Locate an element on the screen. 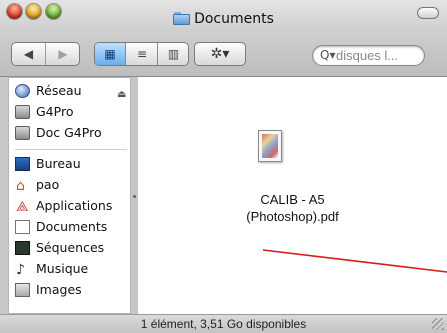 Image resolution: width=447 pixels, height=333 pixels. sidebar-item-sequences: Séquences is located at coordinates (71, 248).